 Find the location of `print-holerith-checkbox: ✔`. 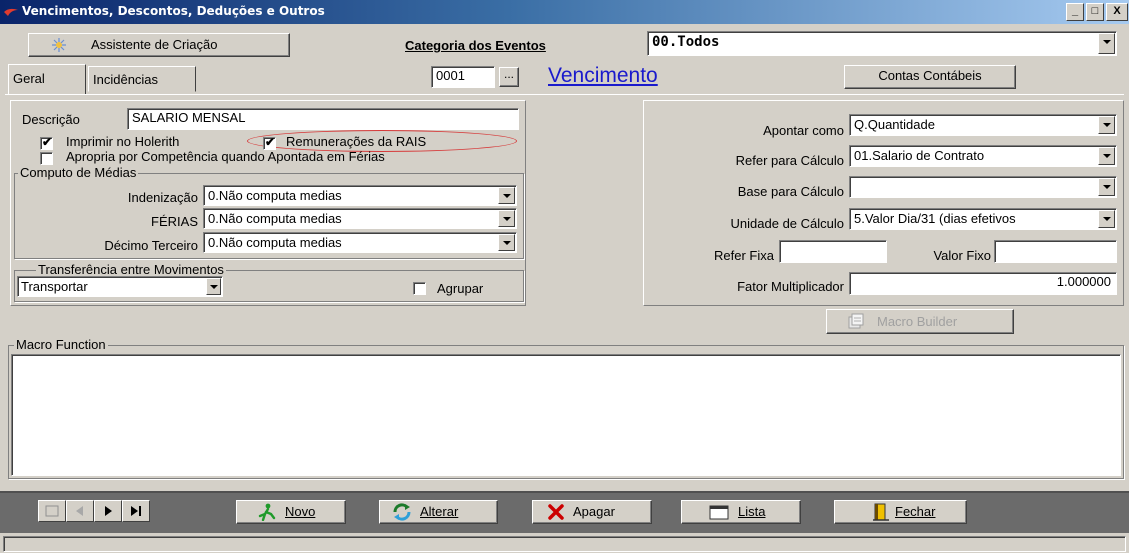

print-holerith-checkbox: ✔ is located at coordinates (46, 142).